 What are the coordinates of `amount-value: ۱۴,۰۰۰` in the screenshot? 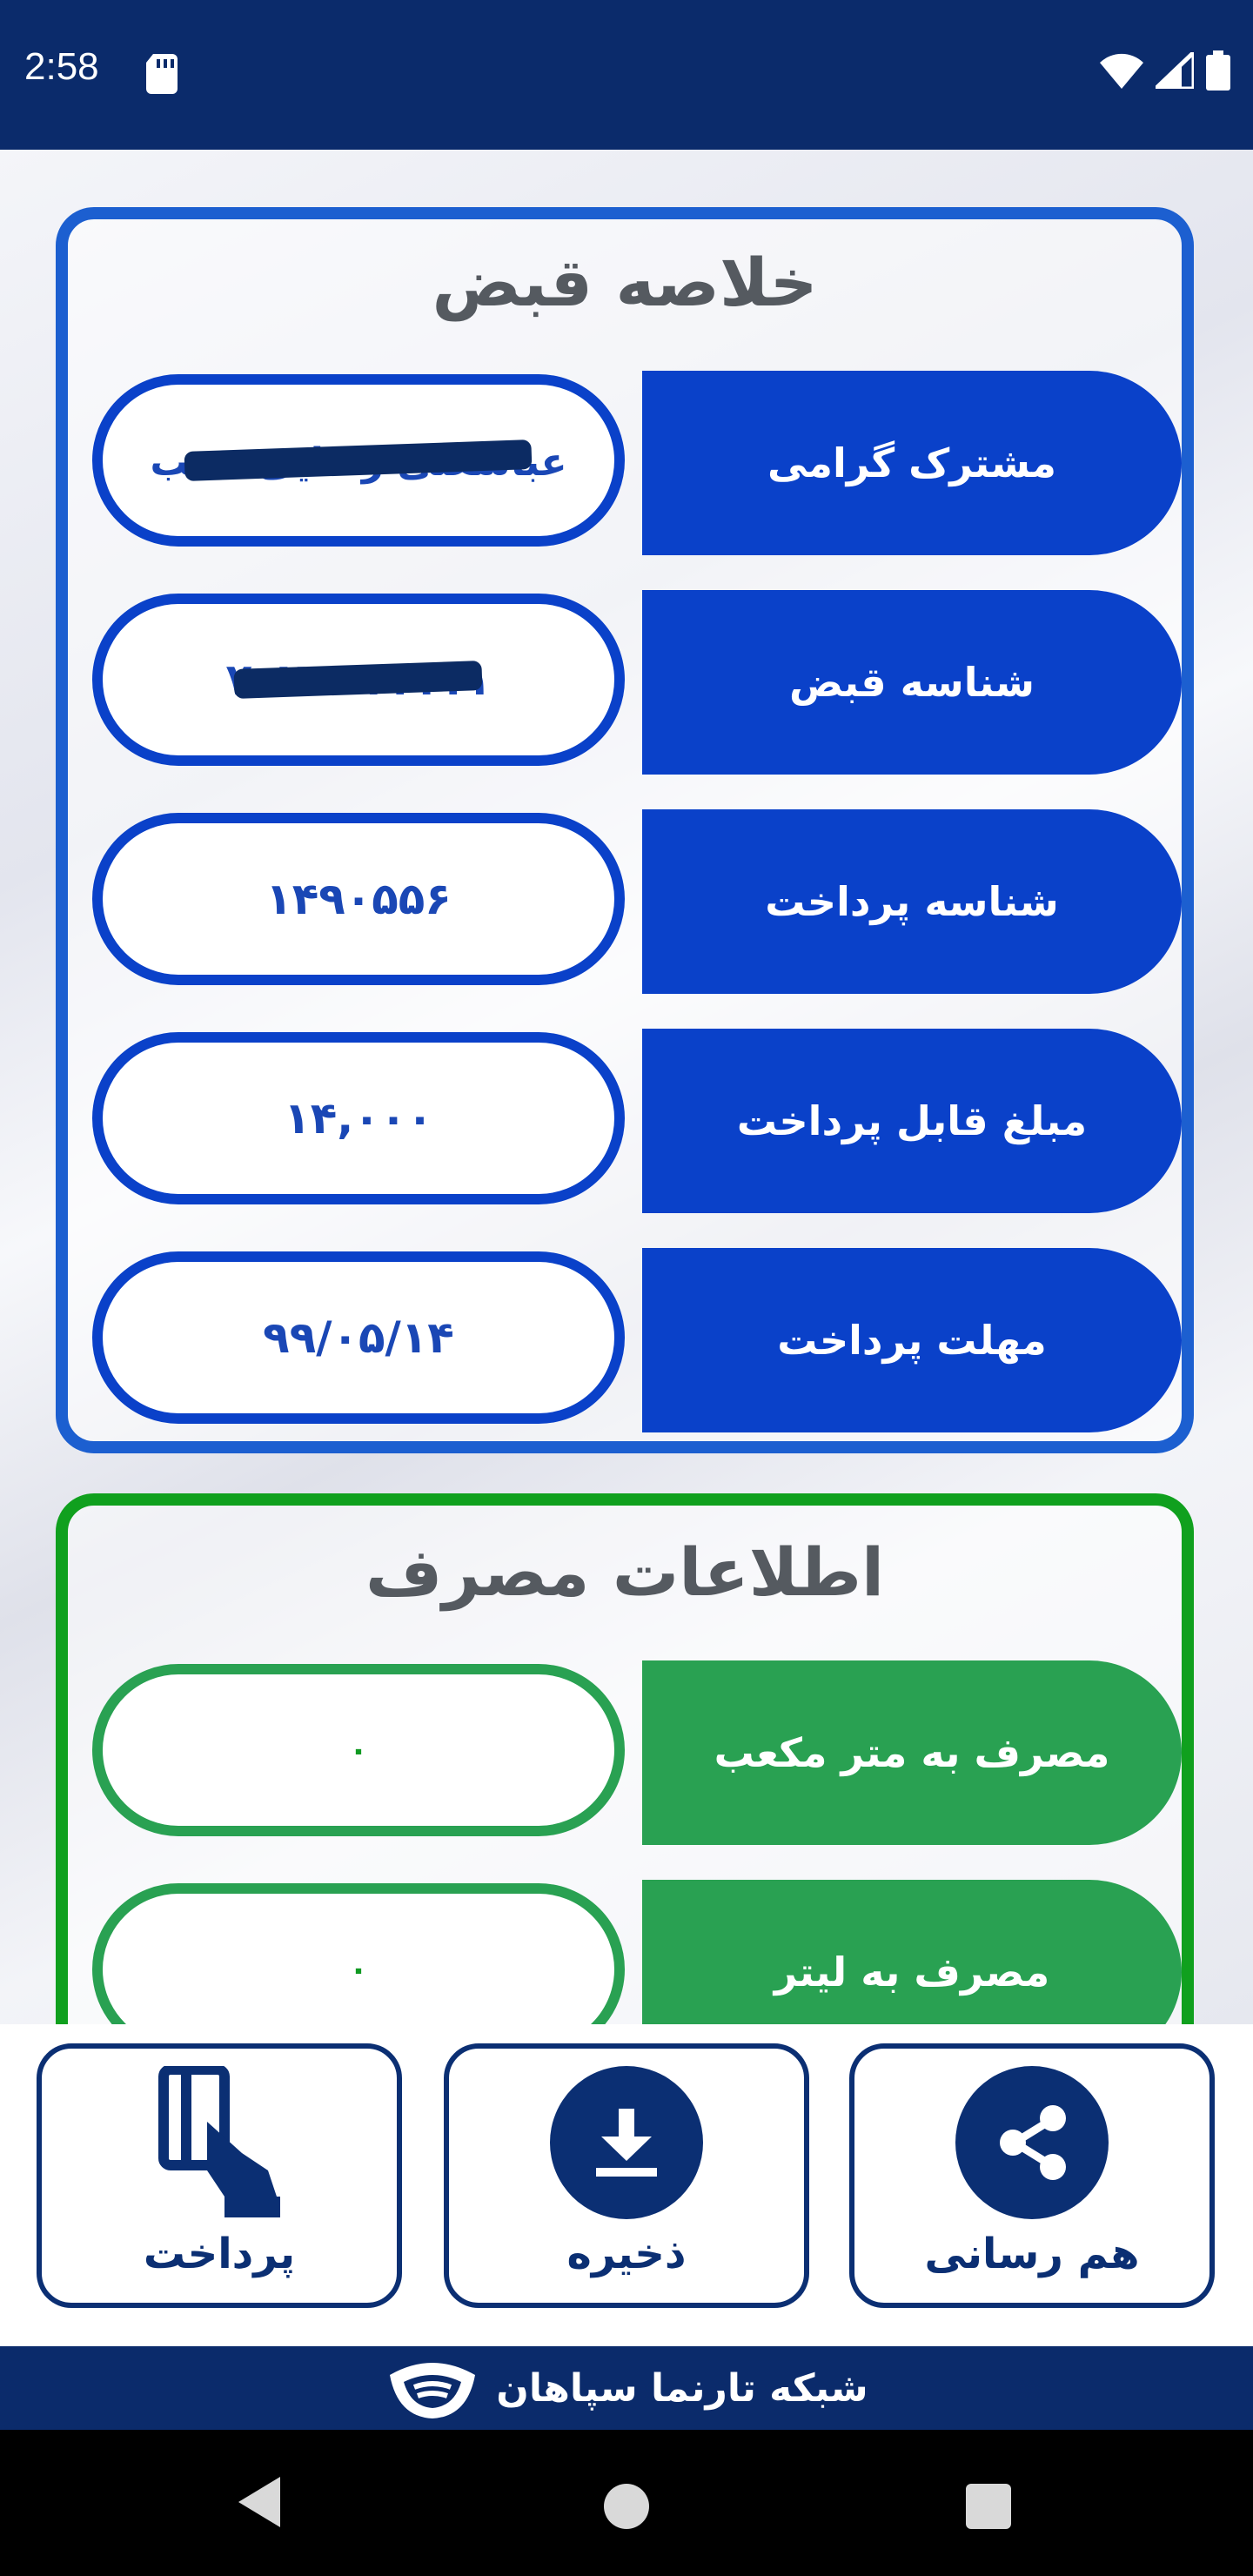 It's located at (358, 1119).